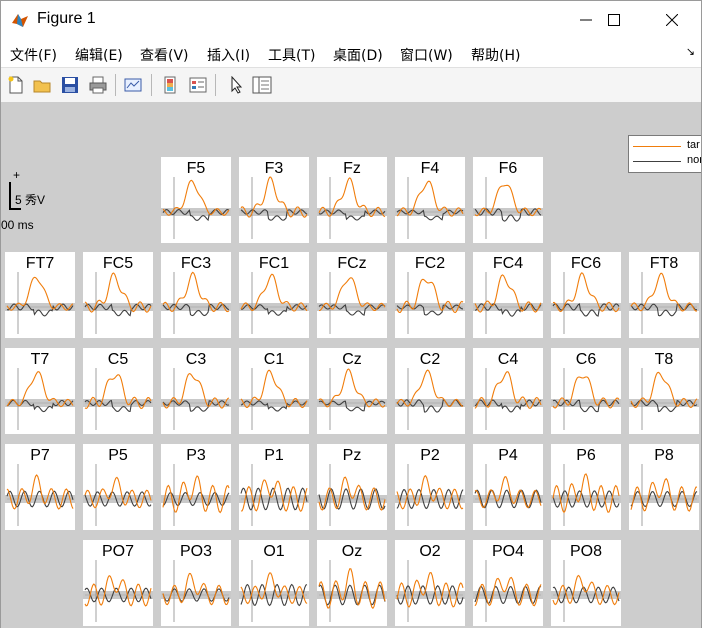  What do you see at coordinates (40, 487) in the screenshot?
I see `channel-axes: P7` at bounding box center [40, 487].